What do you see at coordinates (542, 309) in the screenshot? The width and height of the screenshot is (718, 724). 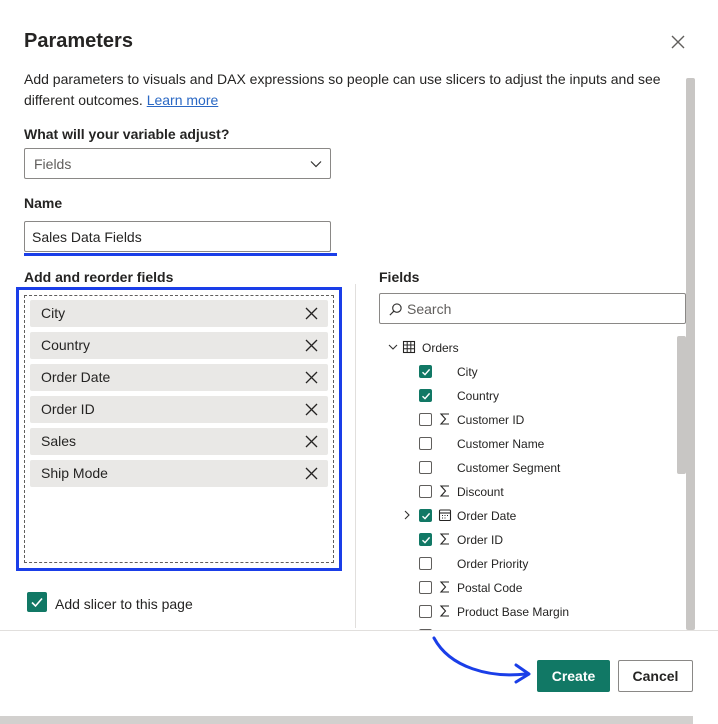 I see `fields-search-input` at bounding box center [542, 309].